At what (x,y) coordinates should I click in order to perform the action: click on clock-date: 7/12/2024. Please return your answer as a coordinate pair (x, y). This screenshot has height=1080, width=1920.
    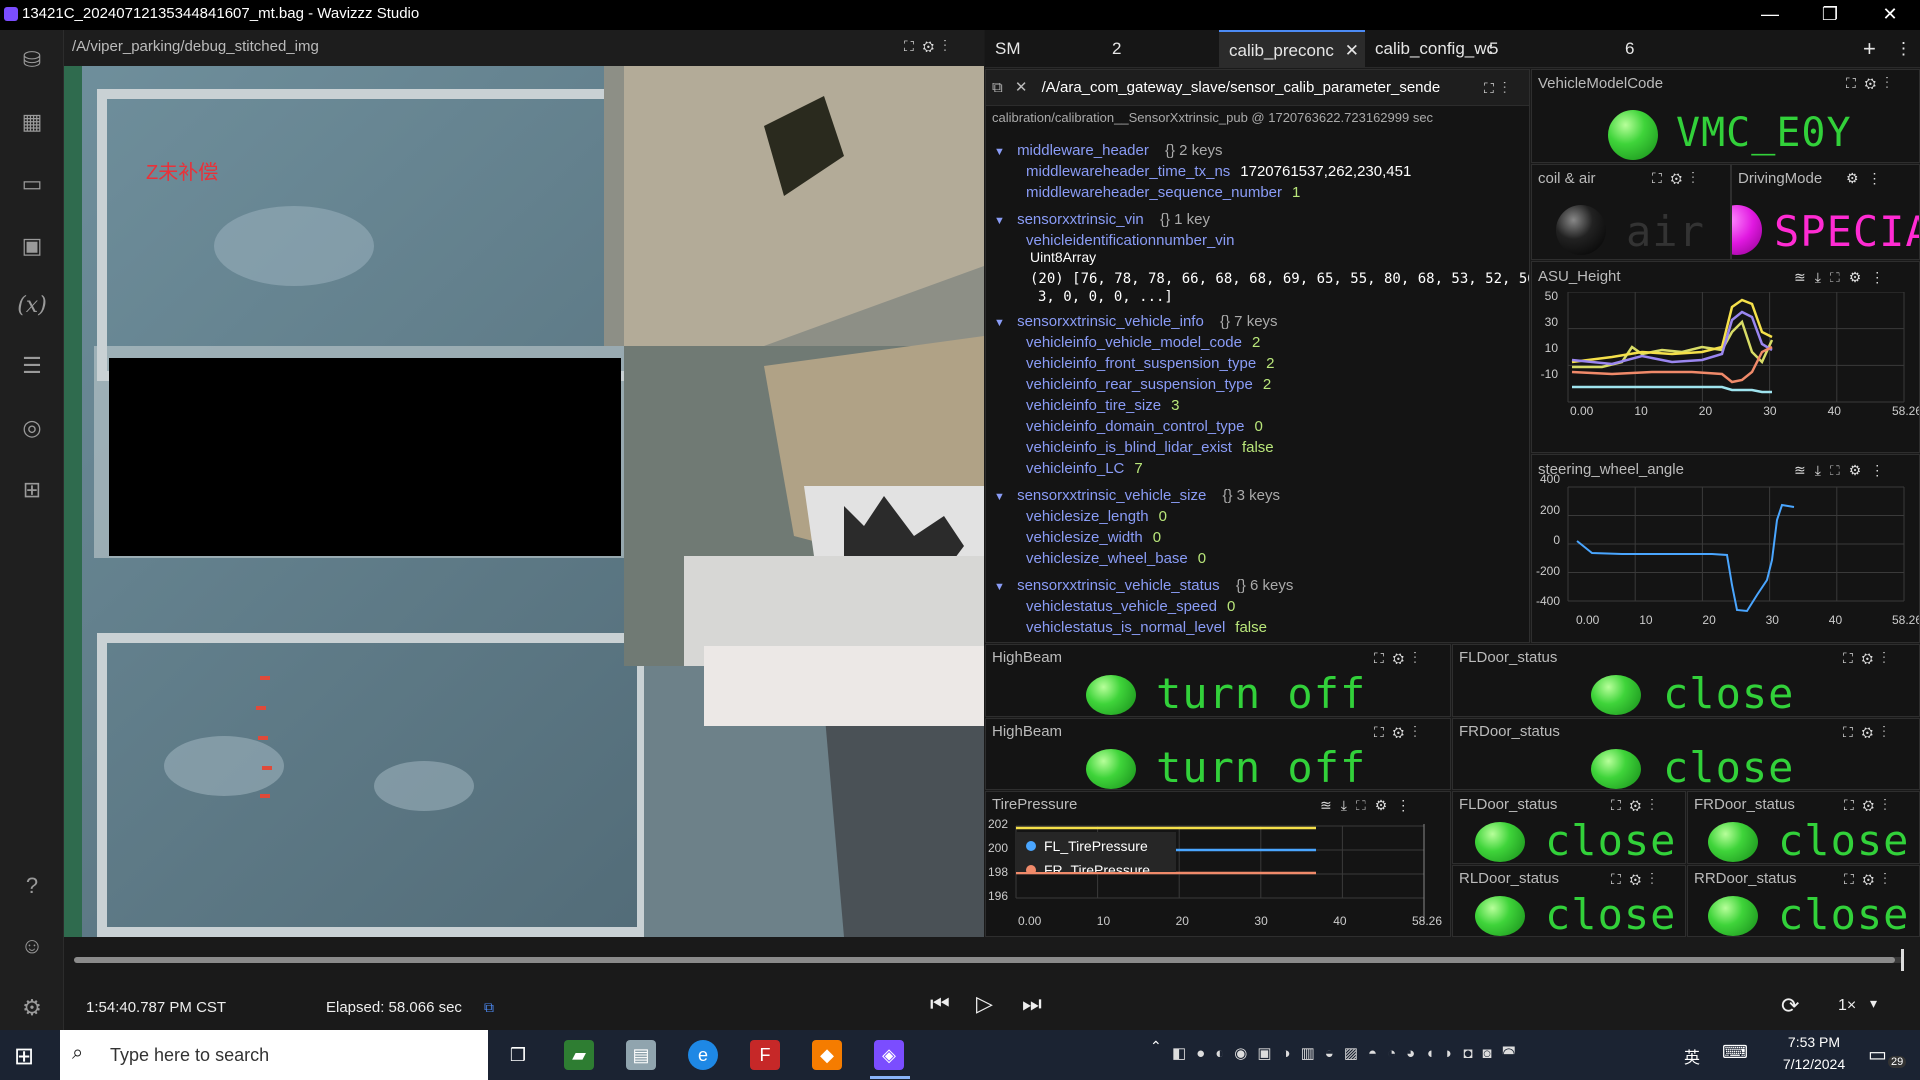
    Looking at the image, I should click on (1814, 1064).